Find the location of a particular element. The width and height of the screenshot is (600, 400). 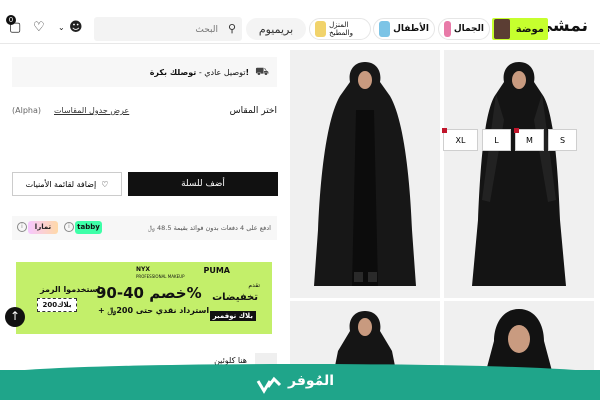

cart-count-badge: 0 is located at coordinates (11, 20).